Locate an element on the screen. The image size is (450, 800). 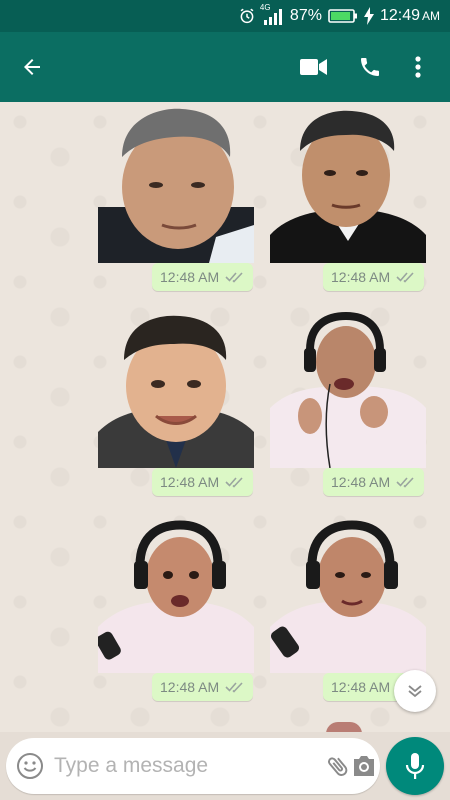
video-call-button is located at coordinates (314, 67).